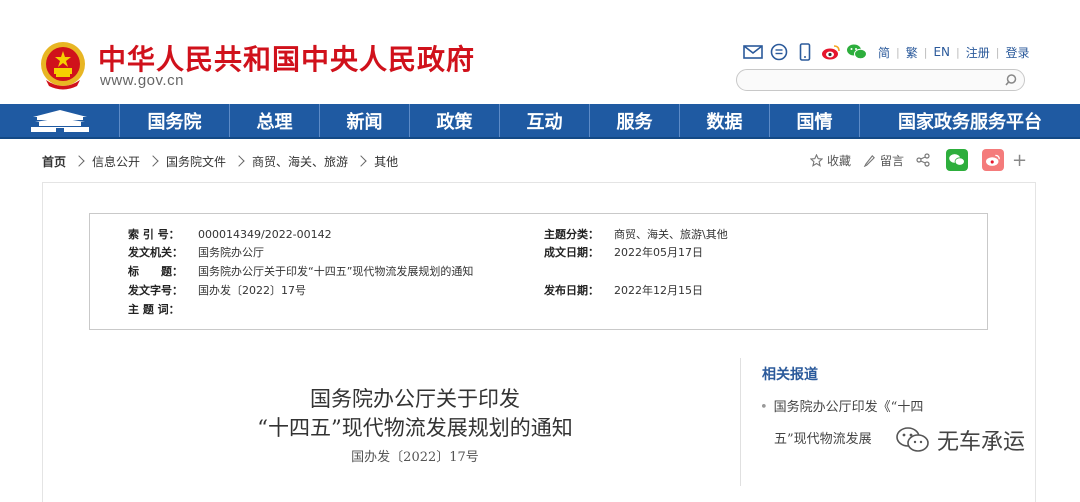 The width and height of the screenshot is (1080, 502). I want to click on column-divider, so click(740, 422).